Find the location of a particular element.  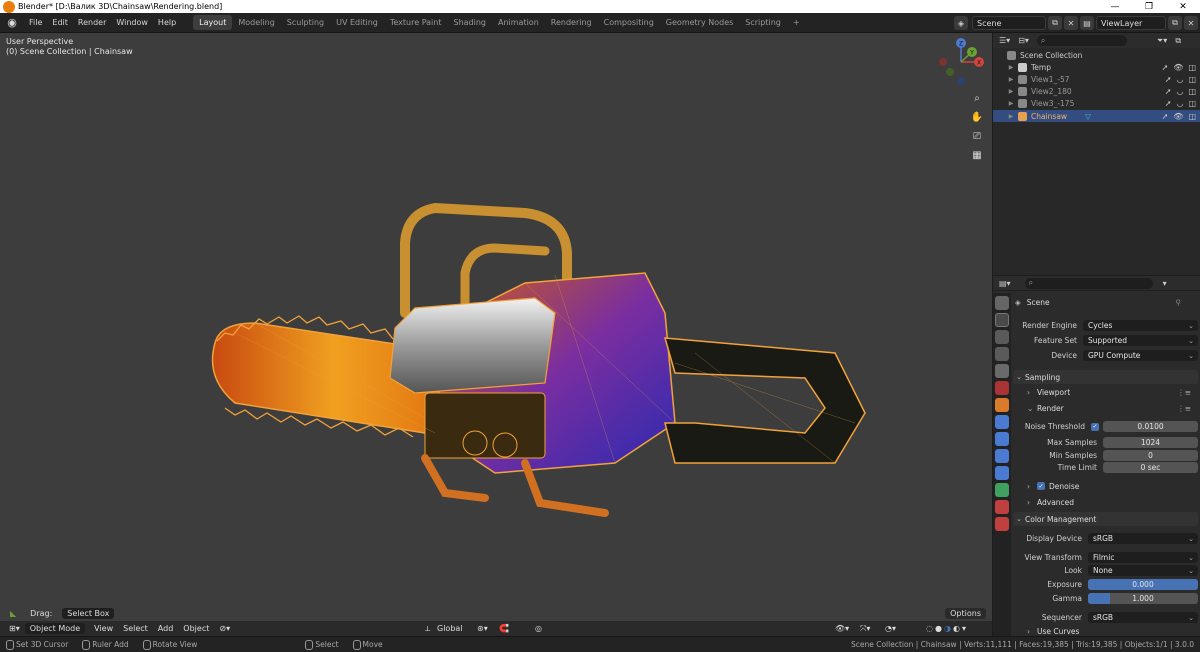

tab-animation: Animation is located at coordinates (518, 22).